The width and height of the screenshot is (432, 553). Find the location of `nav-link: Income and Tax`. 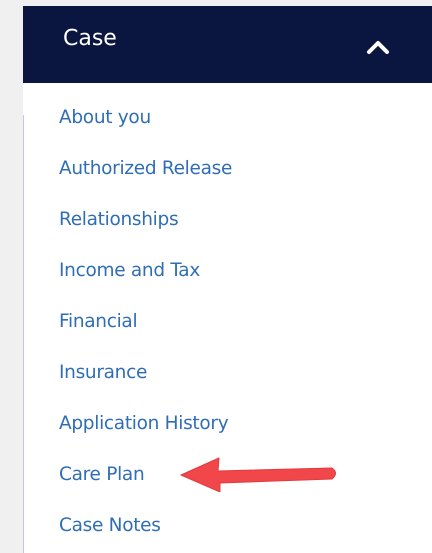

nav-link: Income and Tax is located at coordinates (129, 270).